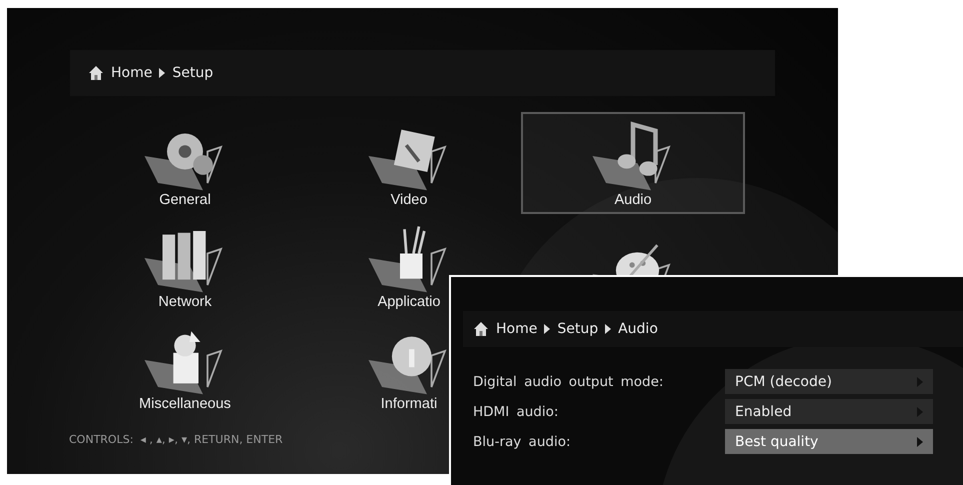 Image resolution: width=963 pixels, height=485 pixels. What do you see at coordinates (521, 442) in the screenshot?
I see `setting-label: Blu-ray audio:` at bounding box center [521, 442].